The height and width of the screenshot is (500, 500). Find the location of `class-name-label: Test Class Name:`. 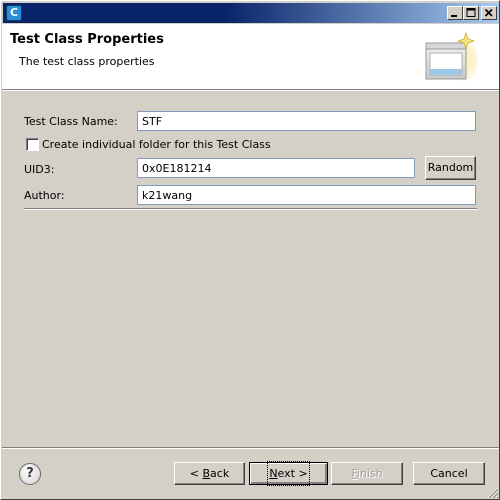

class-name-label: Test Class Name: is located at coordinates (71, 121).